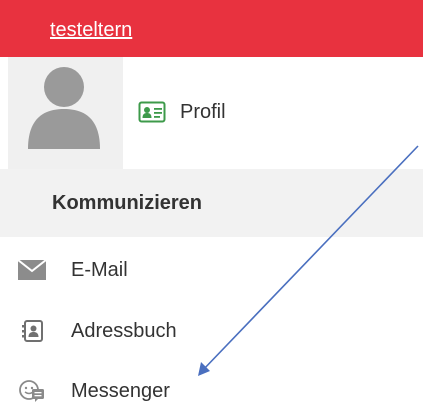  I want to click on id-card-icon, so click(152, 112).